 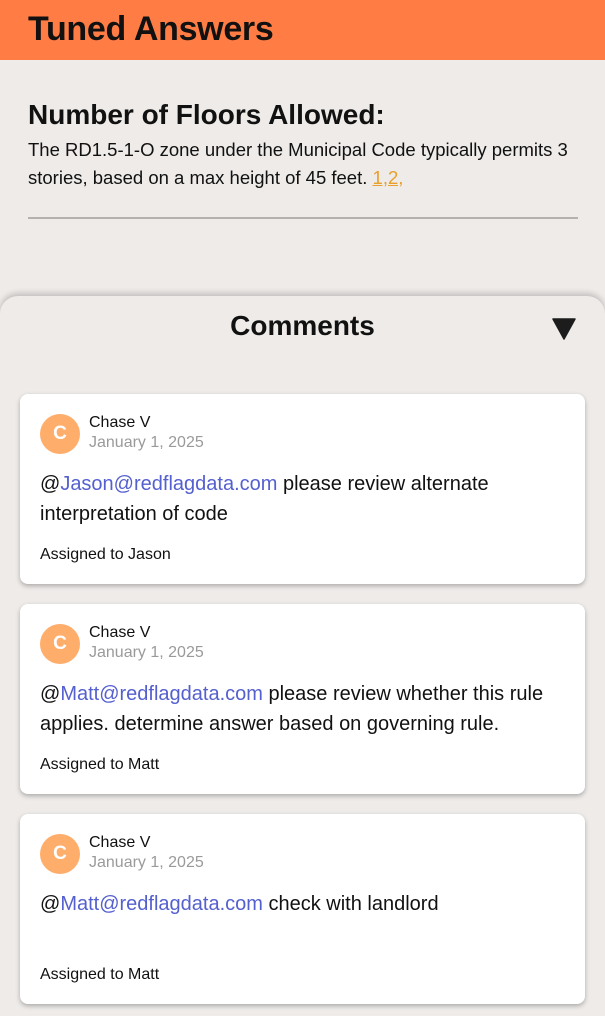 What do you see at coordinates (302, 325) in the screenshot?
I see `comments-title: Comments` at bounding box center [302, 325].